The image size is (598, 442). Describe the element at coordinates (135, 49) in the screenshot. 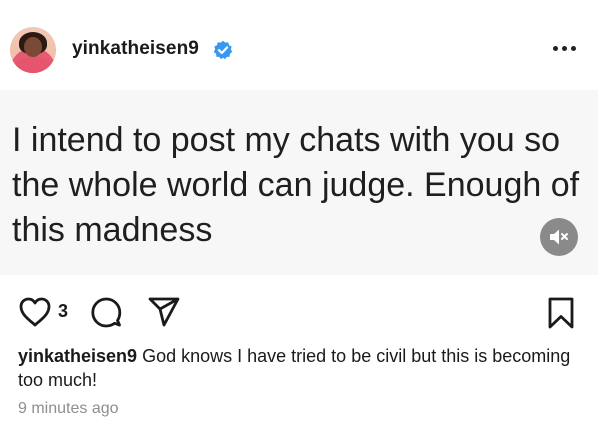

I see `username-link: yinkatheisen9` at that location.